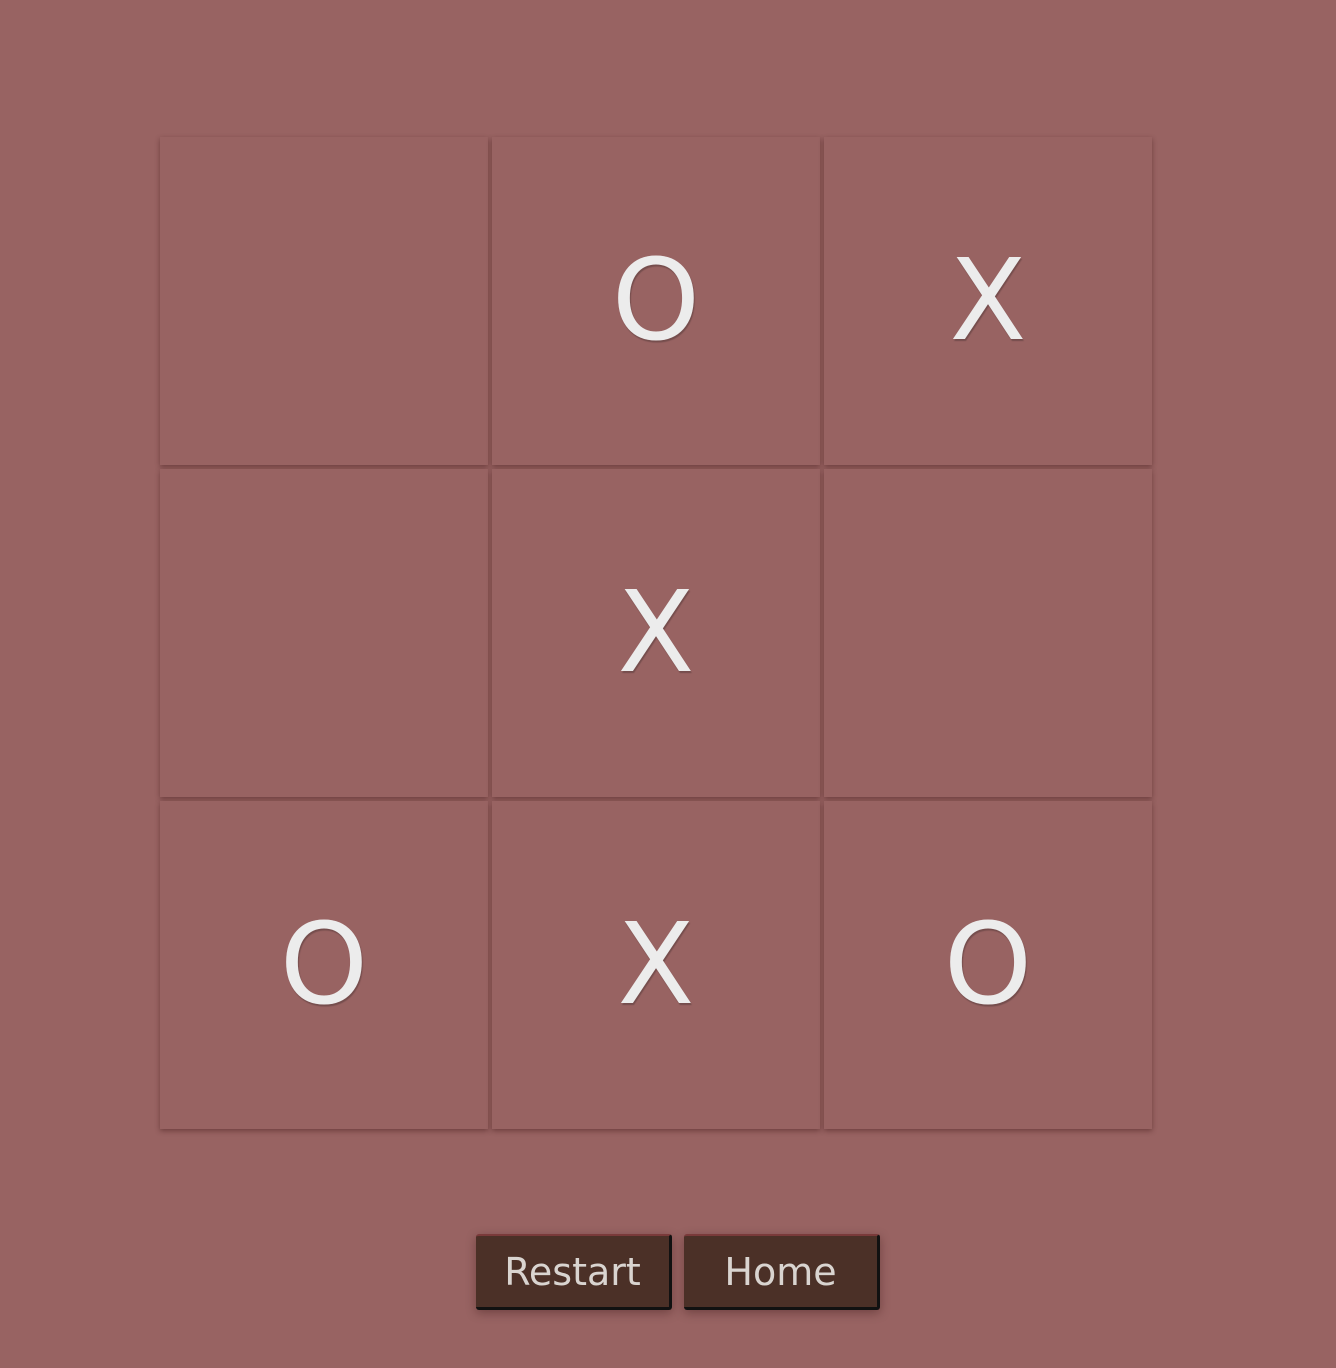 Image resolution: width=1336 pixels, height=1368 pixels. I want to click on board-cell-9: O, so click(988, 965).